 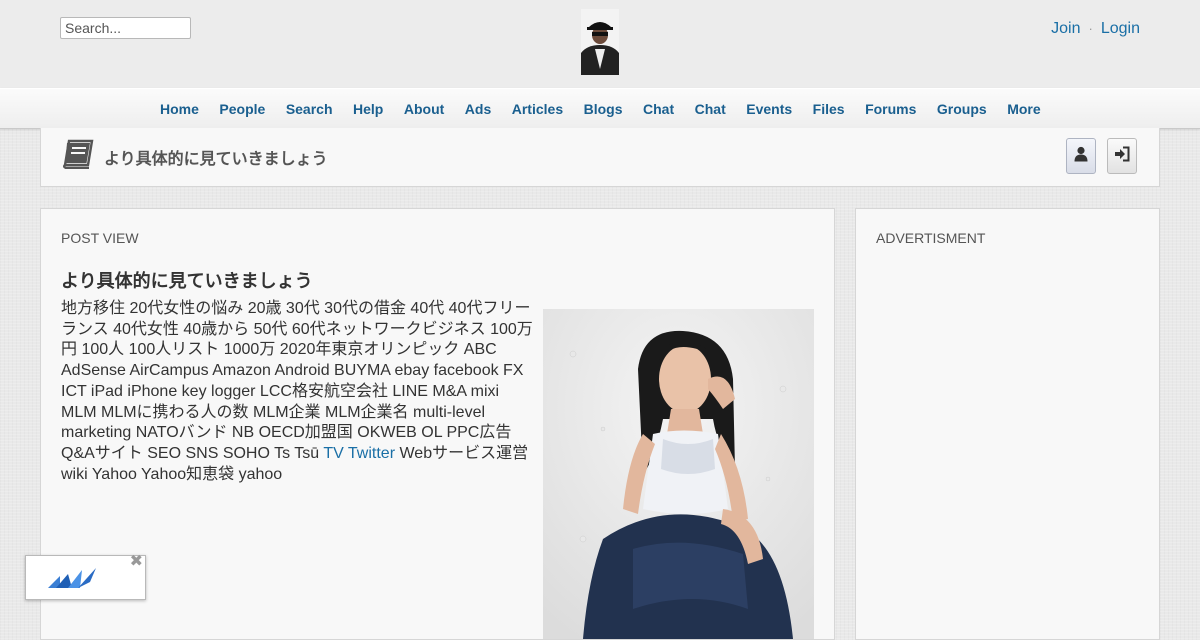 What do you see at coordinates (125, 28) in the screenshot?
I see `search-input` at bounding box center [125, 28].